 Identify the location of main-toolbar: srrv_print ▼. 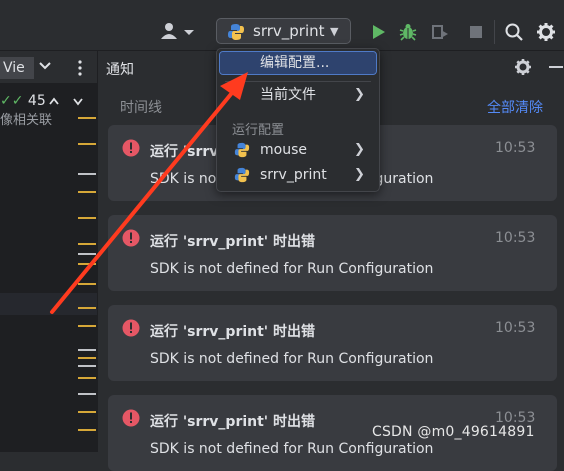
(282, 25).